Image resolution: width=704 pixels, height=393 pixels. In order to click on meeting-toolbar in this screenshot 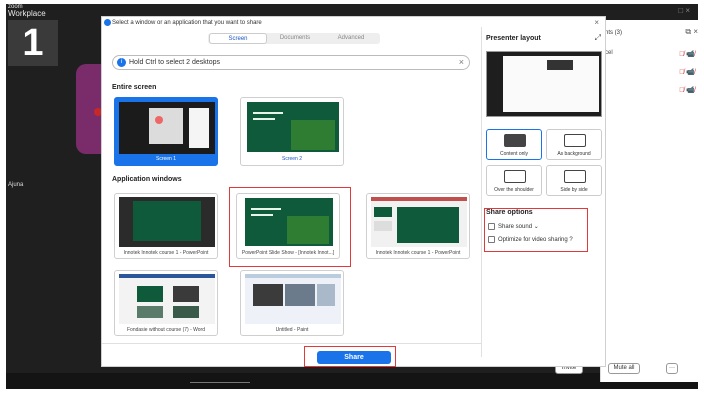, I will do `click(352, 381)`.